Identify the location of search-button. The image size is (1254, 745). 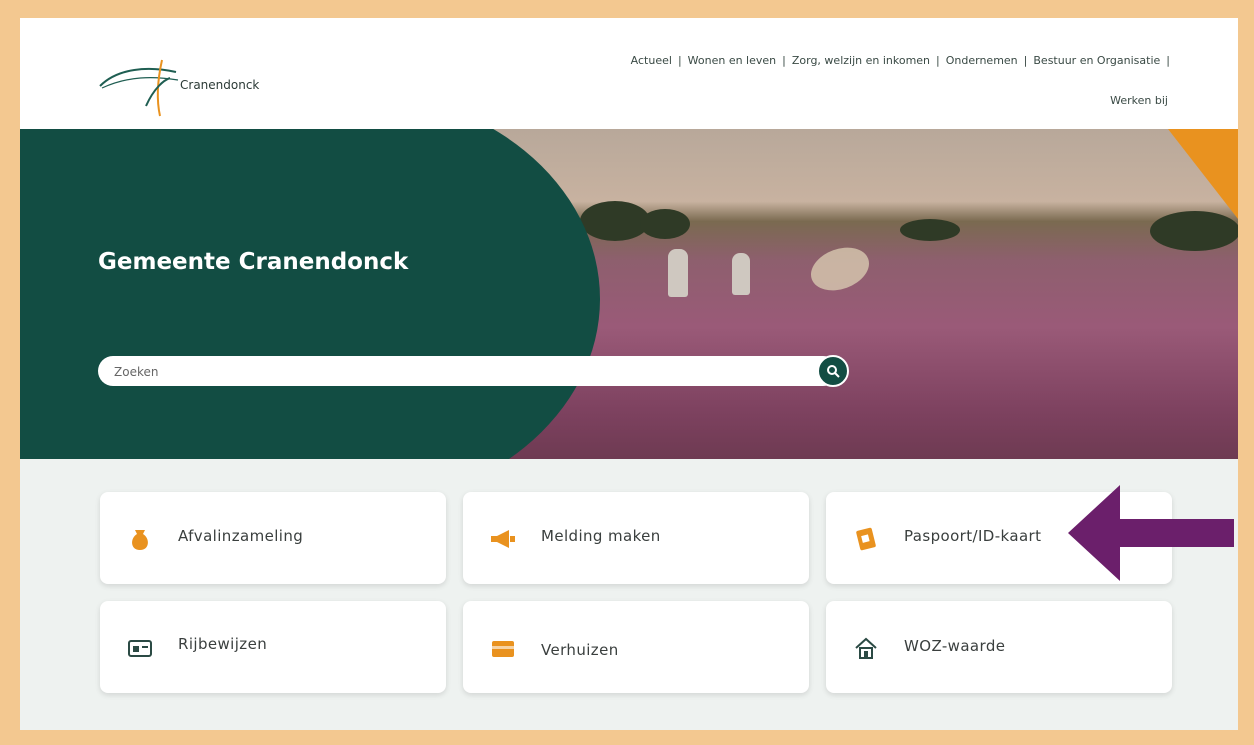
(833, 371).